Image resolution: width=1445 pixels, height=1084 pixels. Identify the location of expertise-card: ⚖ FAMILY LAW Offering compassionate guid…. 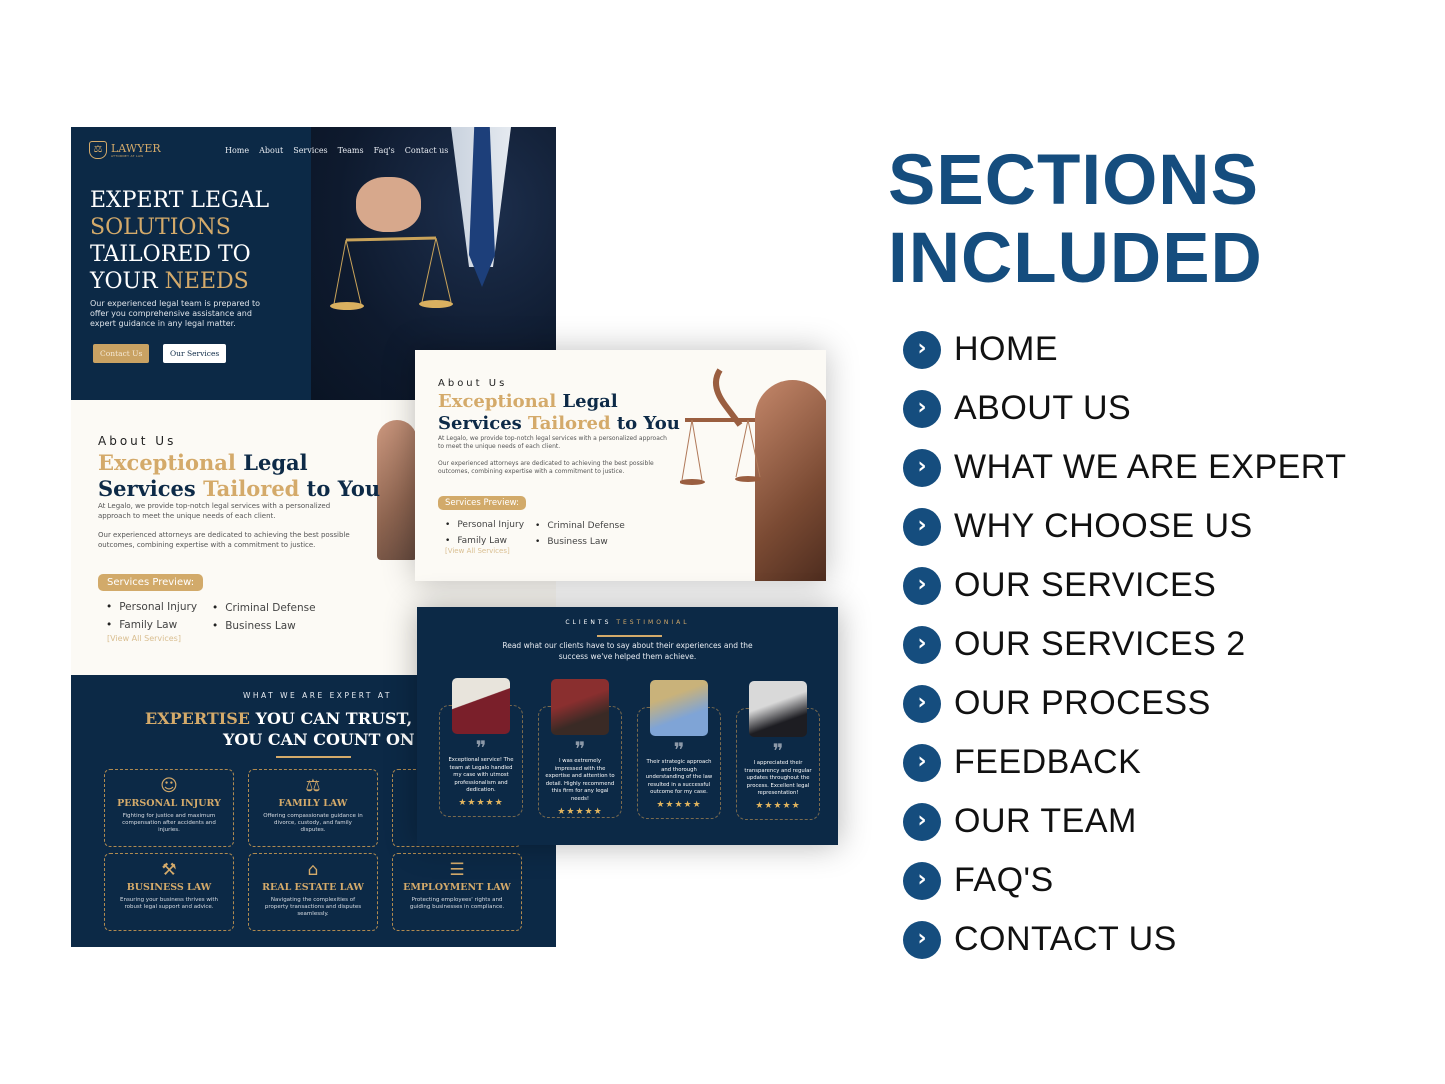
(313, 808).